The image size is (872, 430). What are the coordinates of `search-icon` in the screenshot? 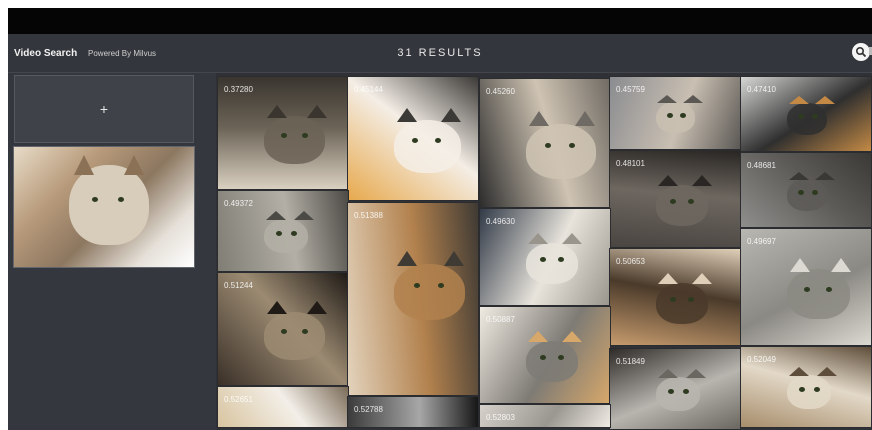 It's located at (861, 52).